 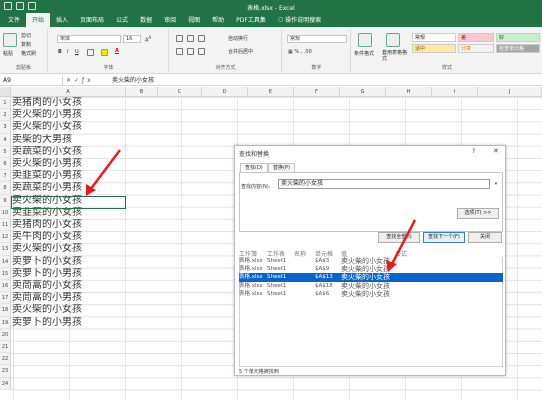 What do you see at coordinates (5, 249) in the screenshot?
I see `row-header: 13` at bounding box center [5, 249].